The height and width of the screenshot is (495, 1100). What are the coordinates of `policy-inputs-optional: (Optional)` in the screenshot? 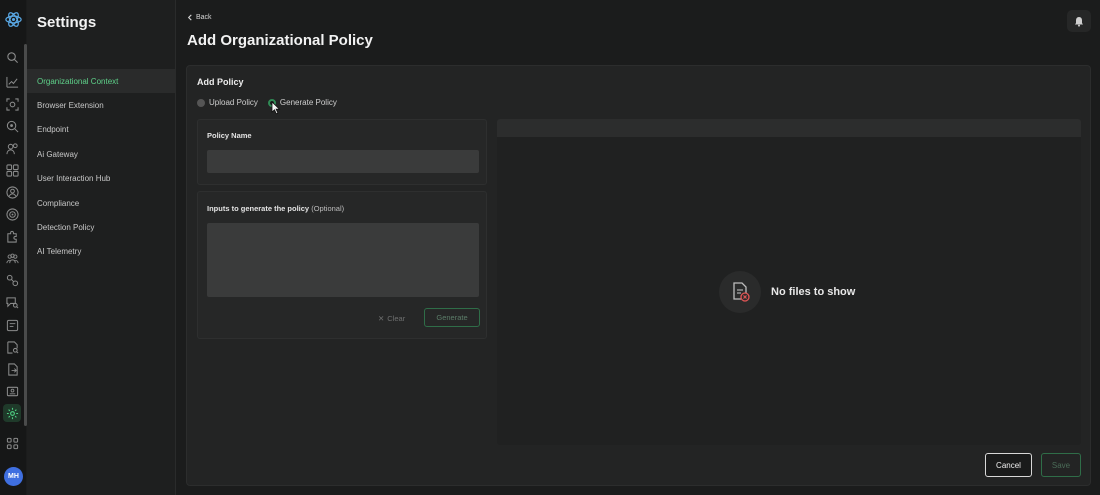 It's located at (328, 208).